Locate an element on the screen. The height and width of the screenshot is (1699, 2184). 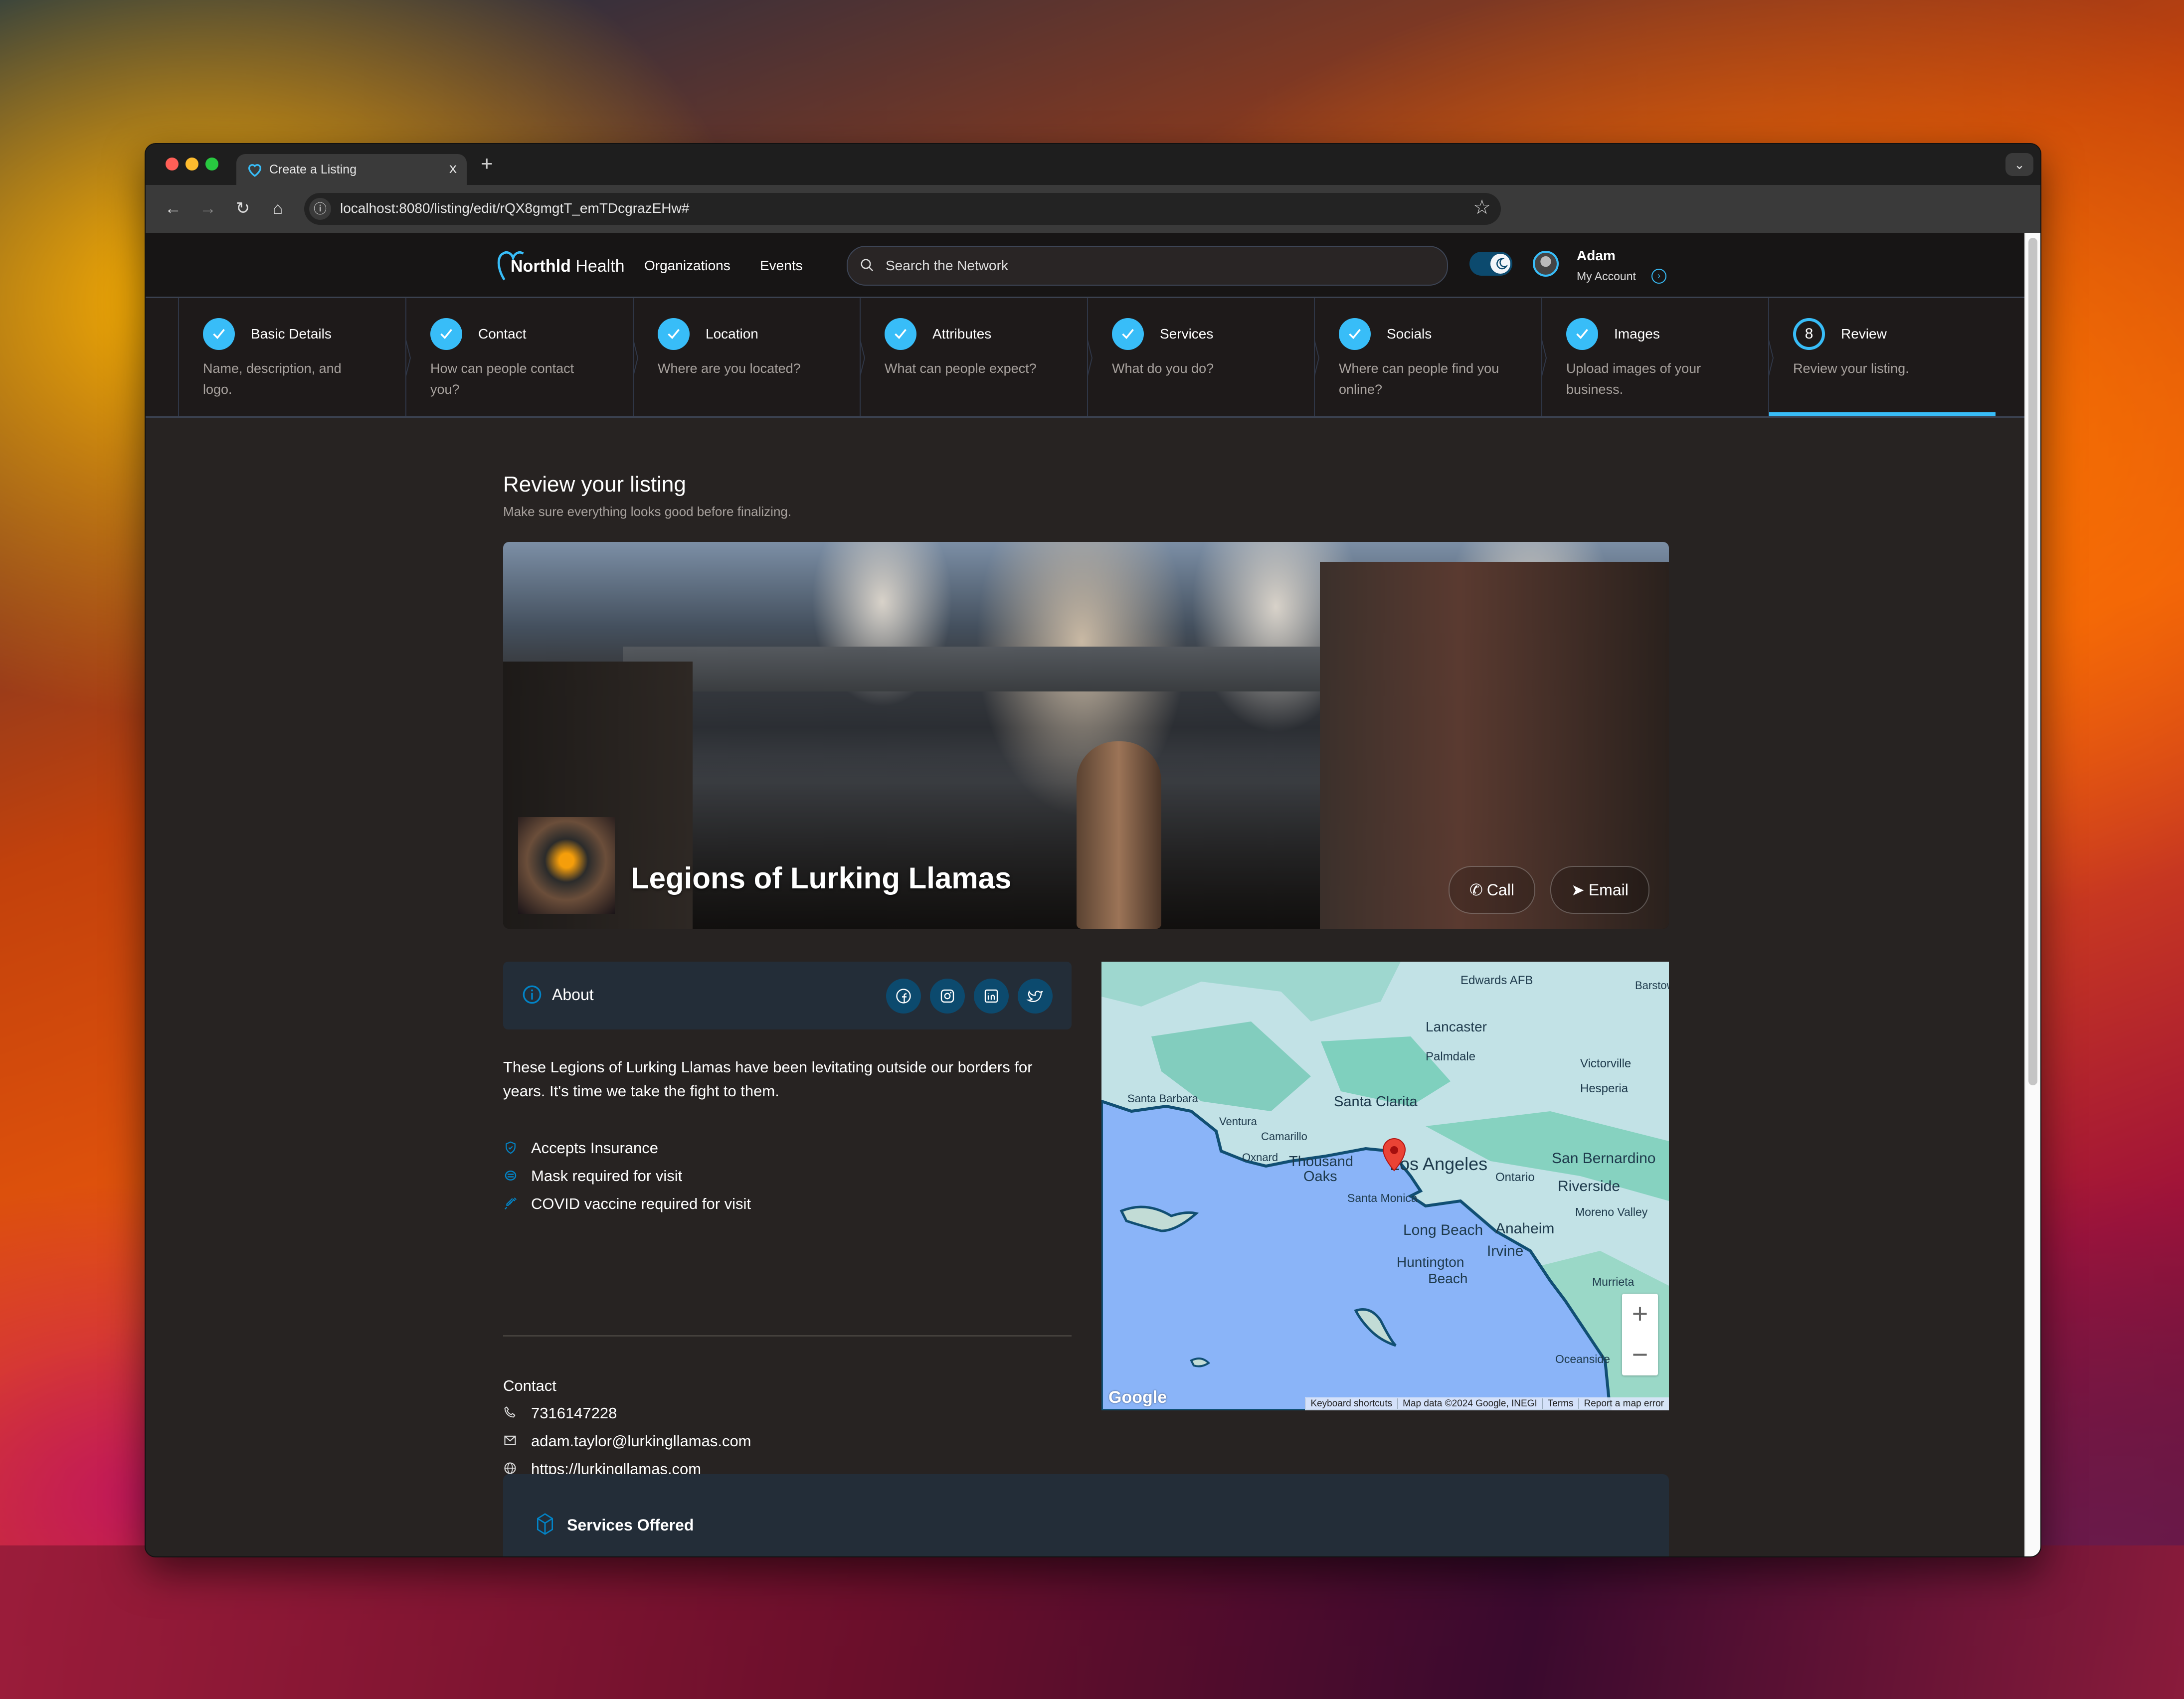
dark-mode-toggle is located at coordinates (1490, 264).